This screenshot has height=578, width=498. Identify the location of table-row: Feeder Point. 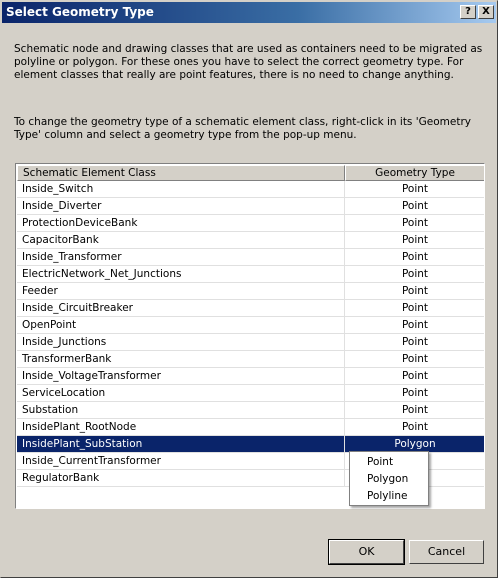
(250, 291).